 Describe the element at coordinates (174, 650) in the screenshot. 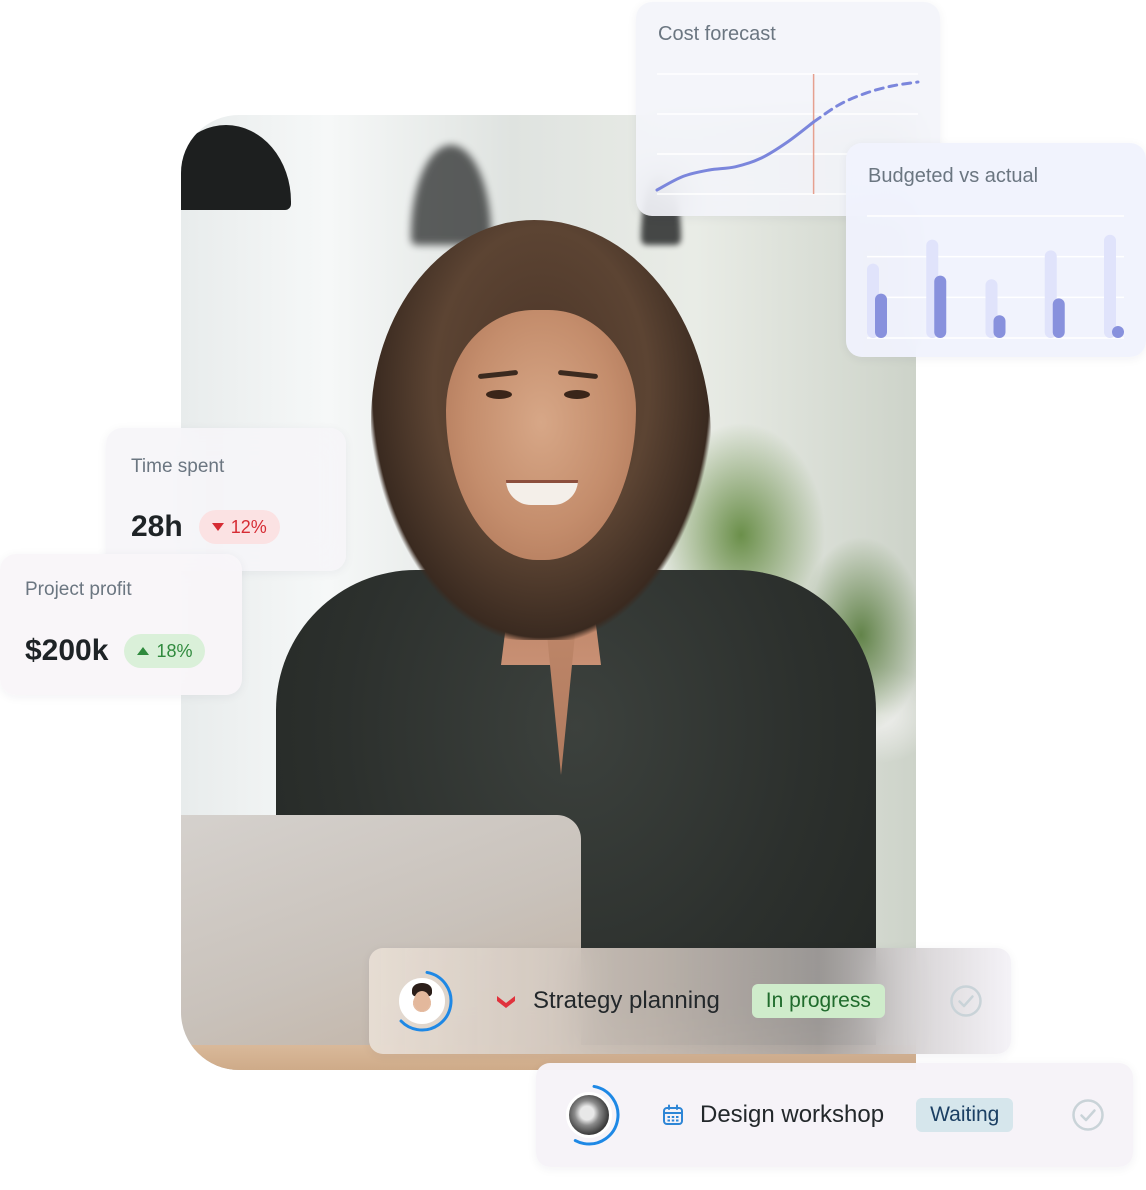

I see `project-profit-delta: 18%` at that location.